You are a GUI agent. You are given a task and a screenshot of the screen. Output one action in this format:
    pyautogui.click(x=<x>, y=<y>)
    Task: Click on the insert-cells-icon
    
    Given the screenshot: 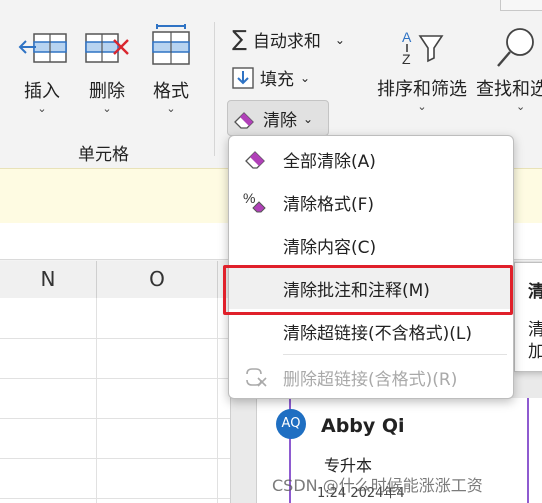 What is the action you would take?
    pyautogui.click(x=42, y=48)
    